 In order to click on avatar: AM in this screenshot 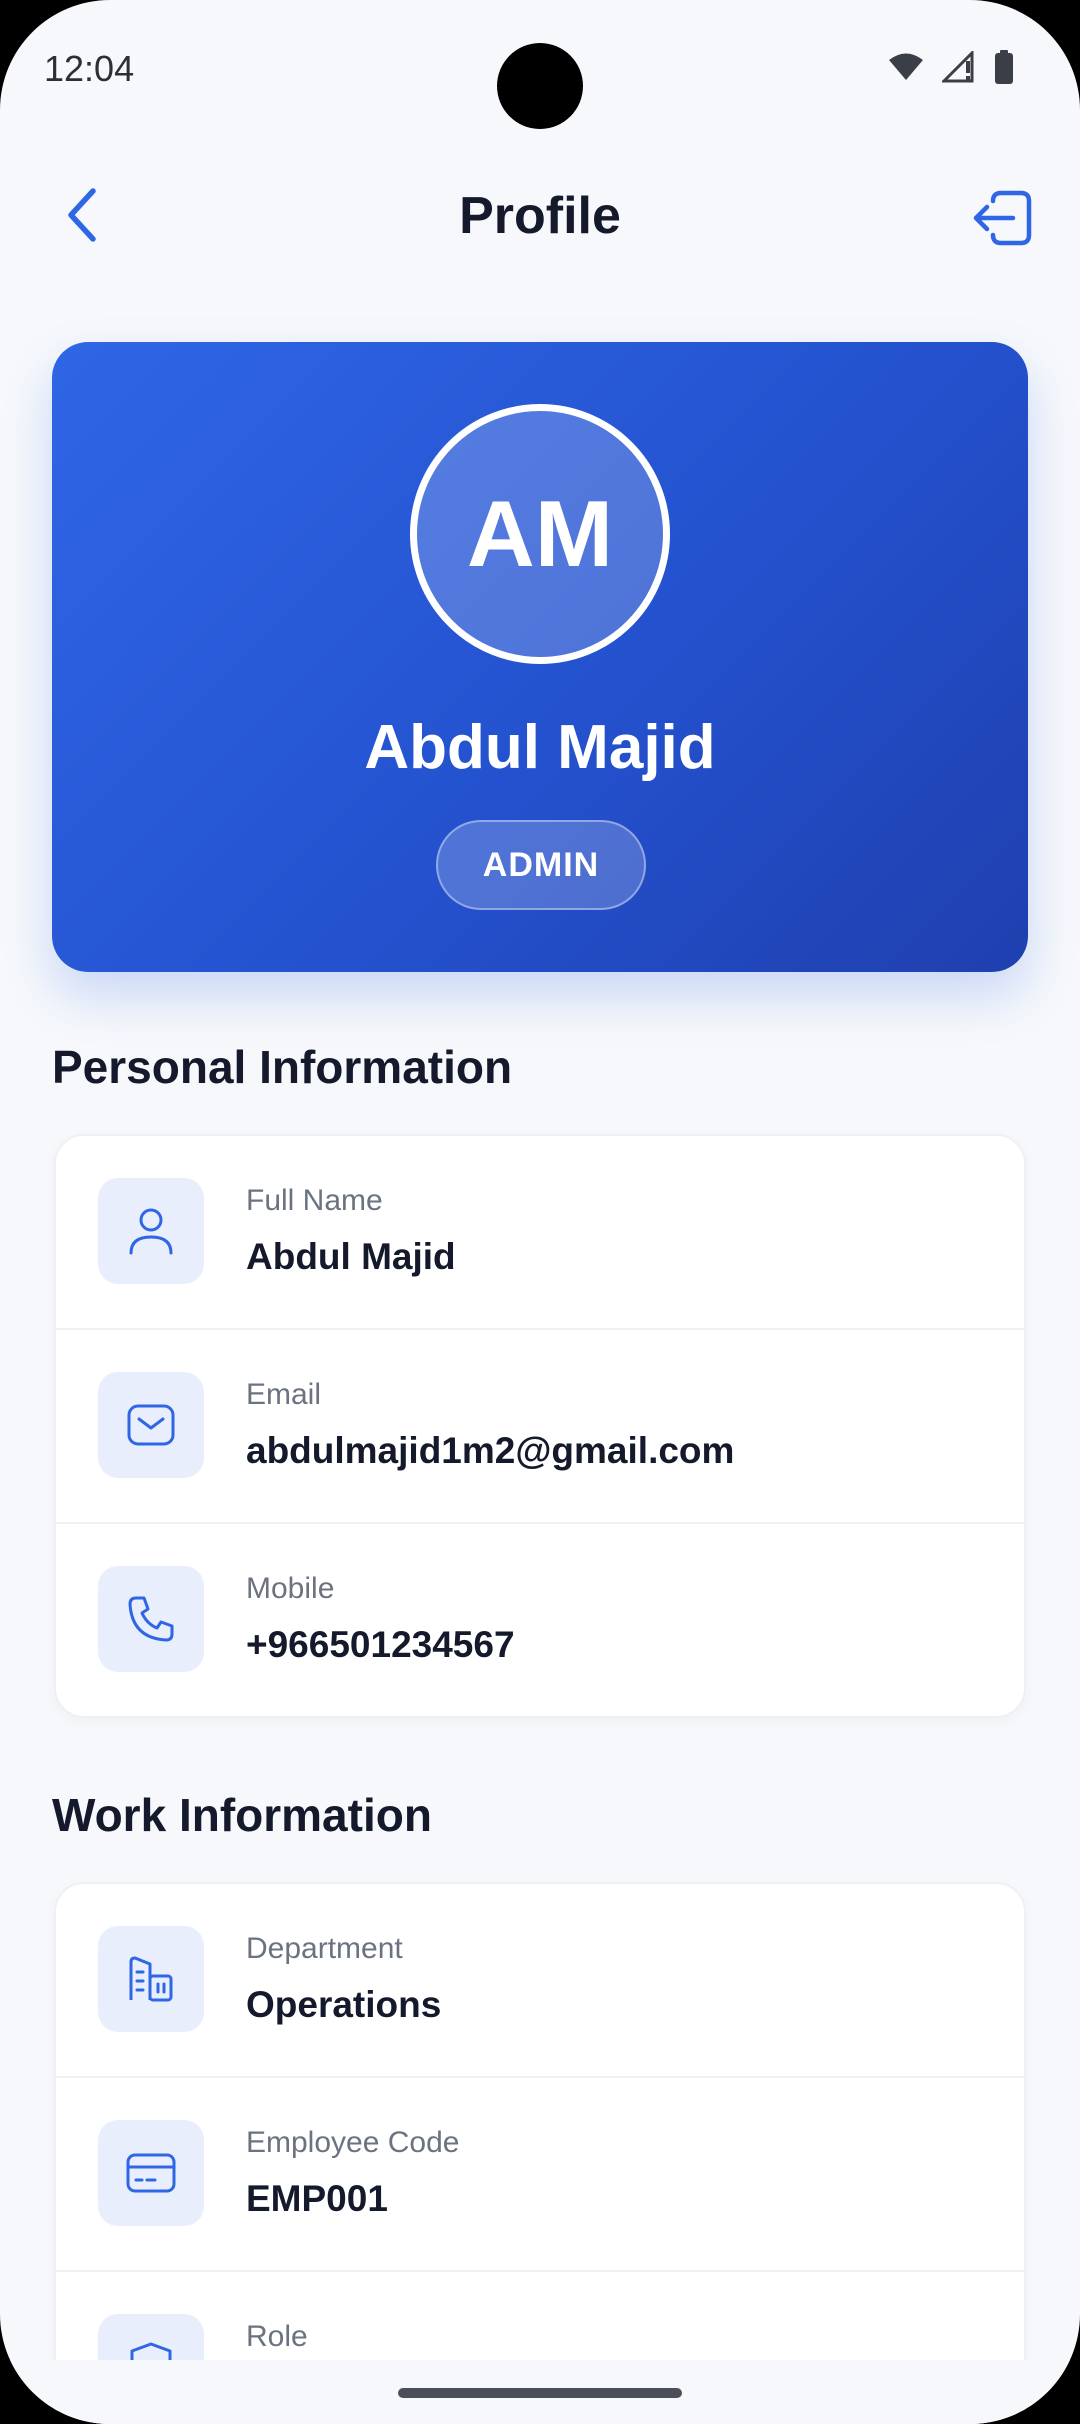, I will do `click(540, 534)`.